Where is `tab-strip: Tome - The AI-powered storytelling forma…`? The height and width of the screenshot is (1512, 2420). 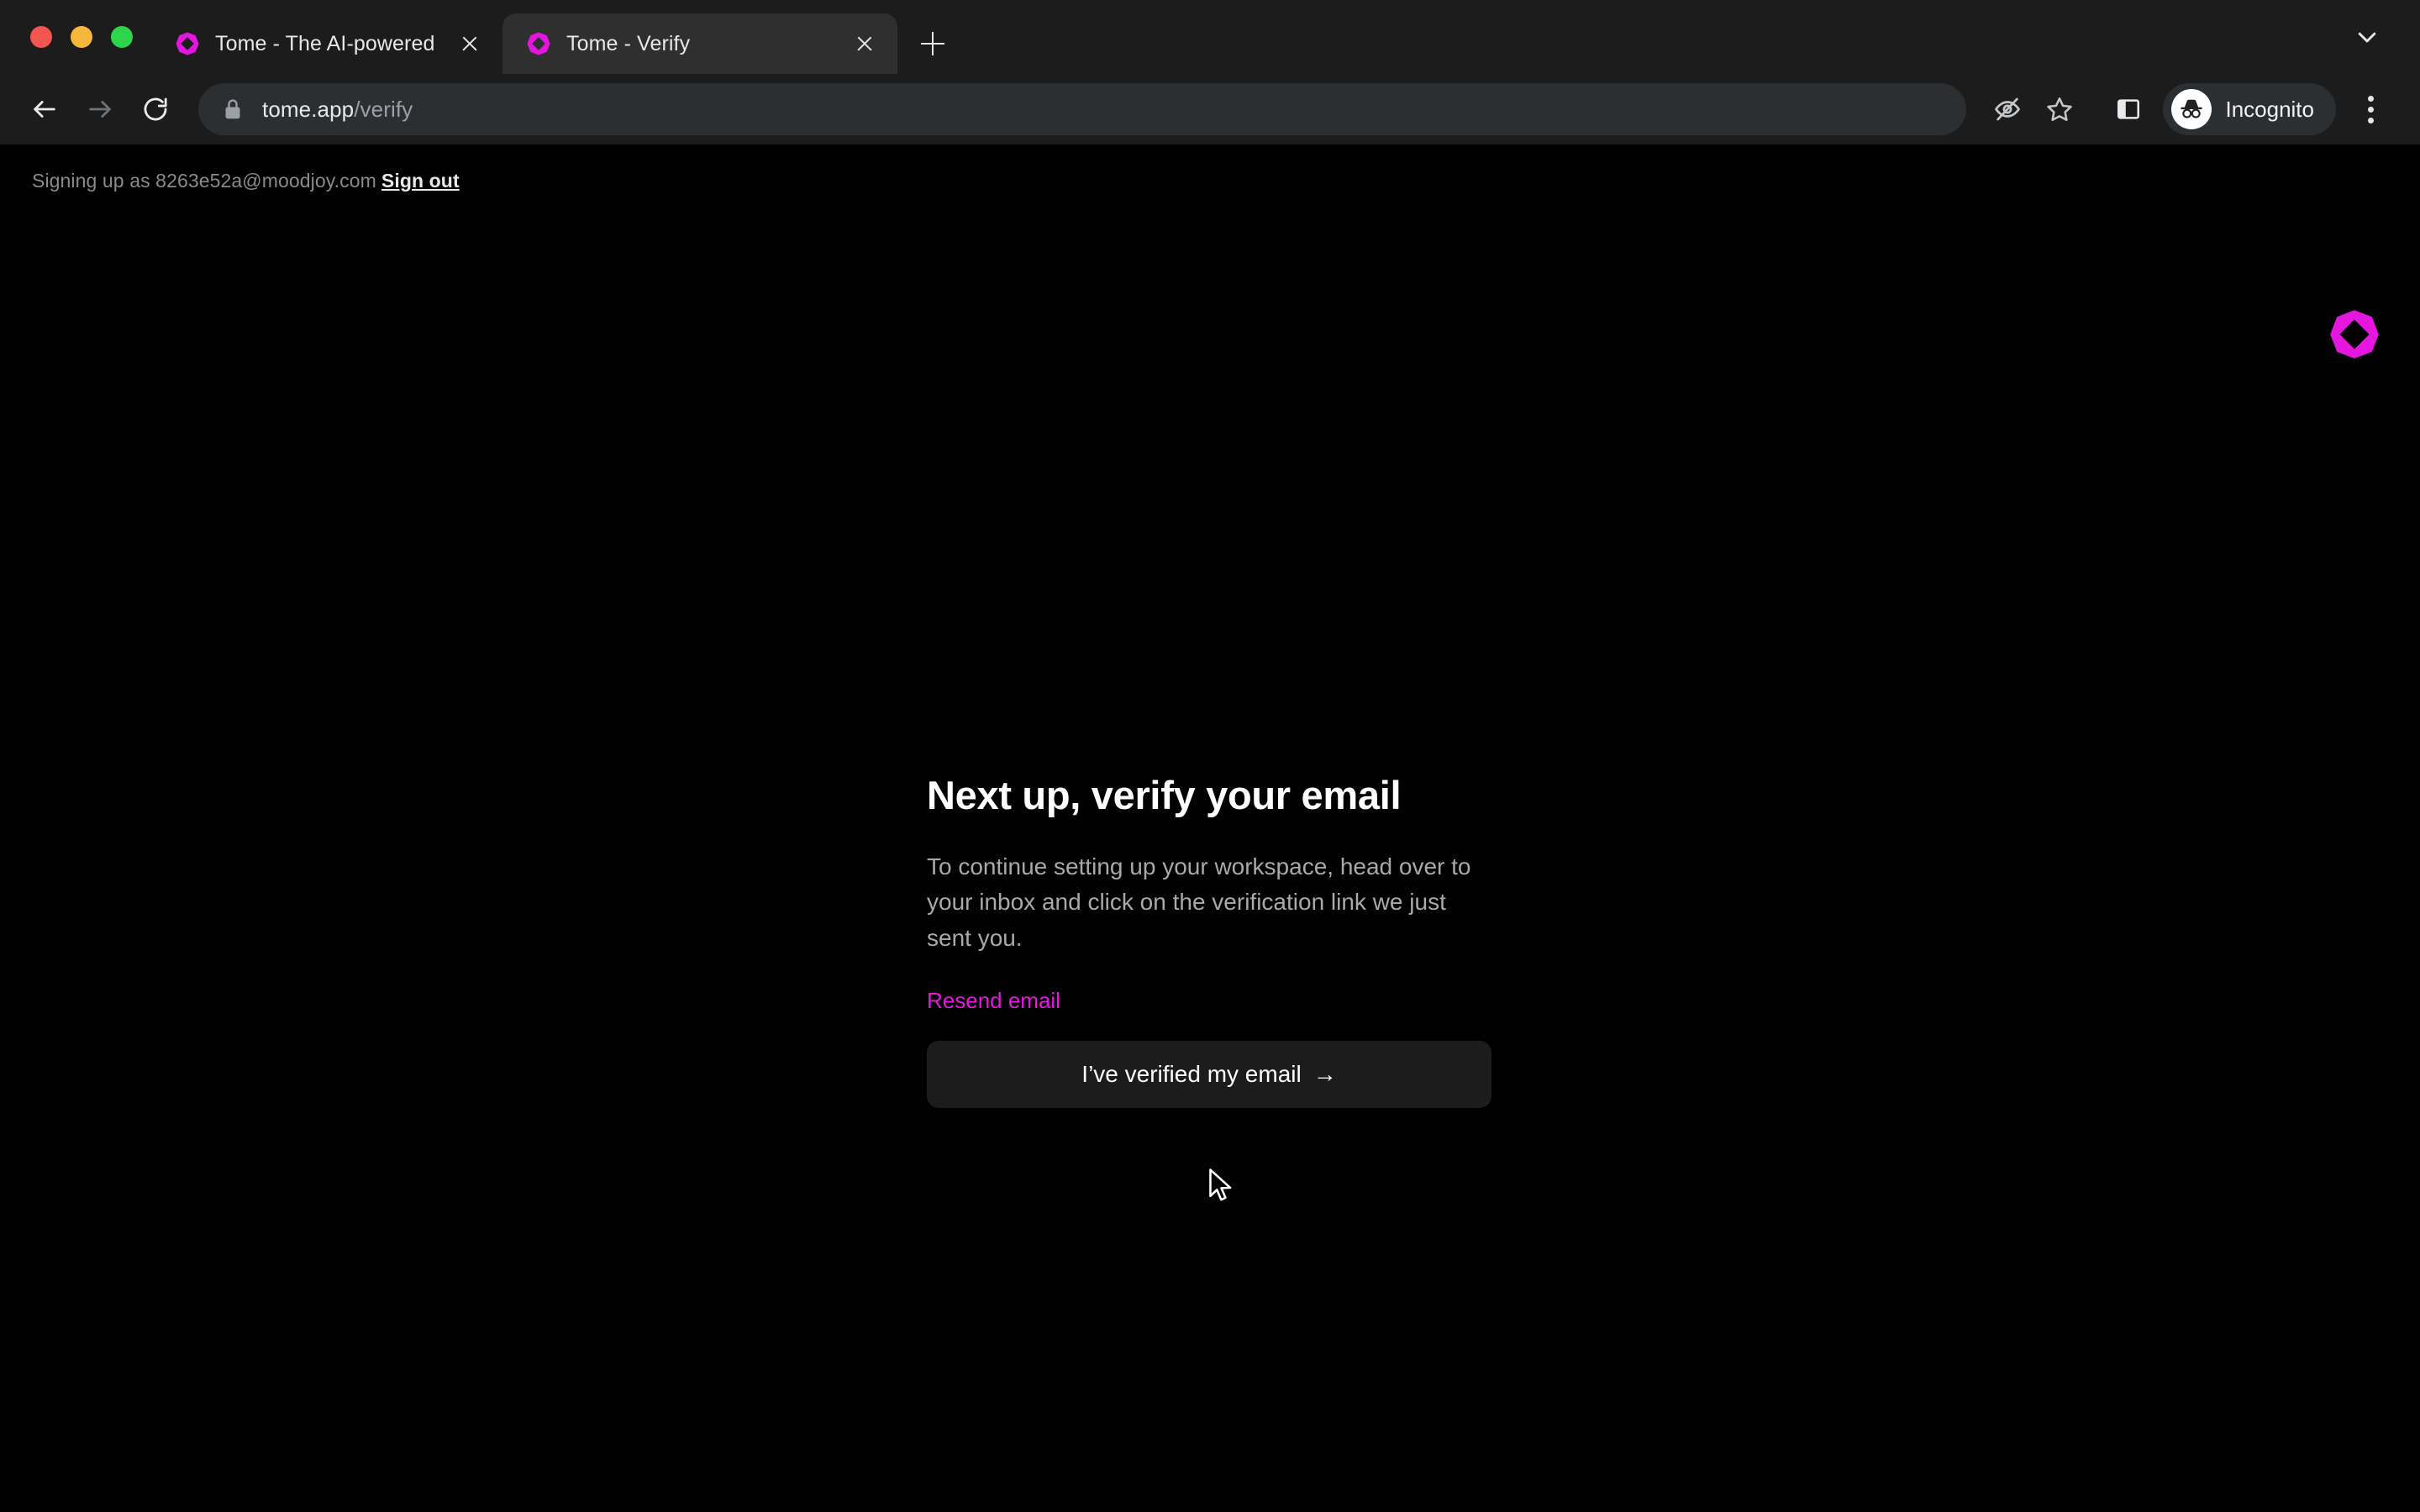
tab-strip: Tome - The AI-powered storytelling forma… is located at coordinates (1210, 37).